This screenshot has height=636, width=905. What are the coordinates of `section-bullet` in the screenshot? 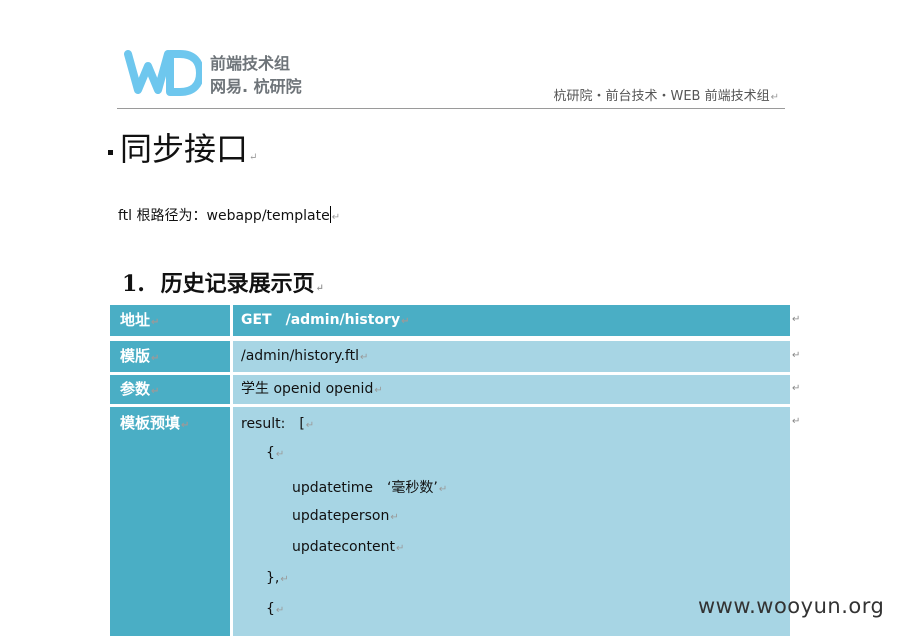 It's located at (110, 152).